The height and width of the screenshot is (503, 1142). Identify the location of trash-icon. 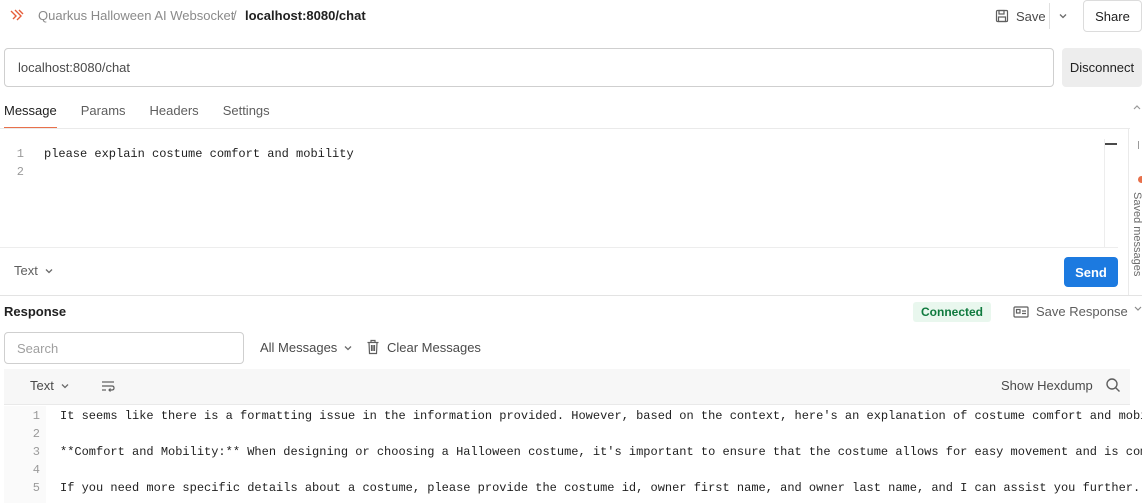
(373, 347).